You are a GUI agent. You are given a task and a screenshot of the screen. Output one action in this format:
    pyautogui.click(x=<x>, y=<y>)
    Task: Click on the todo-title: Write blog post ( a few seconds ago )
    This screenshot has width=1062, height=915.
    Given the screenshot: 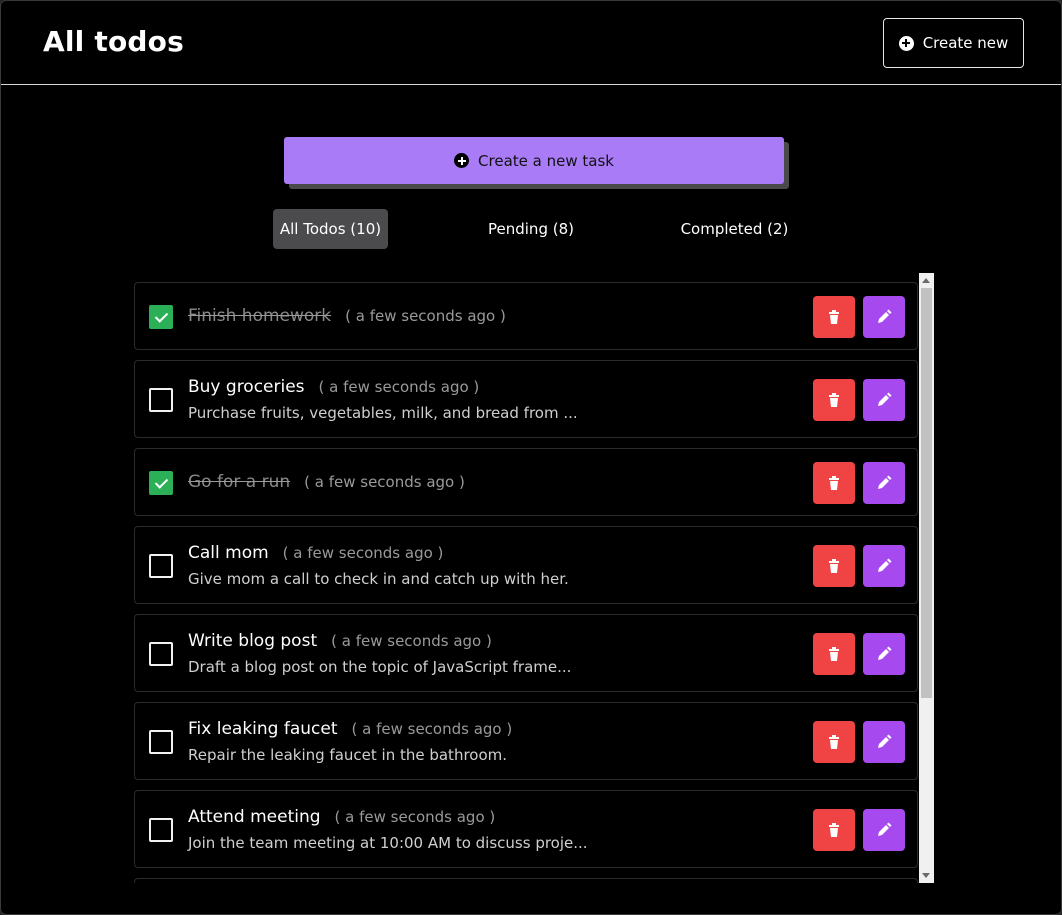 What is the action you would take?
    pyautogui.click(x=340, y=641)
    